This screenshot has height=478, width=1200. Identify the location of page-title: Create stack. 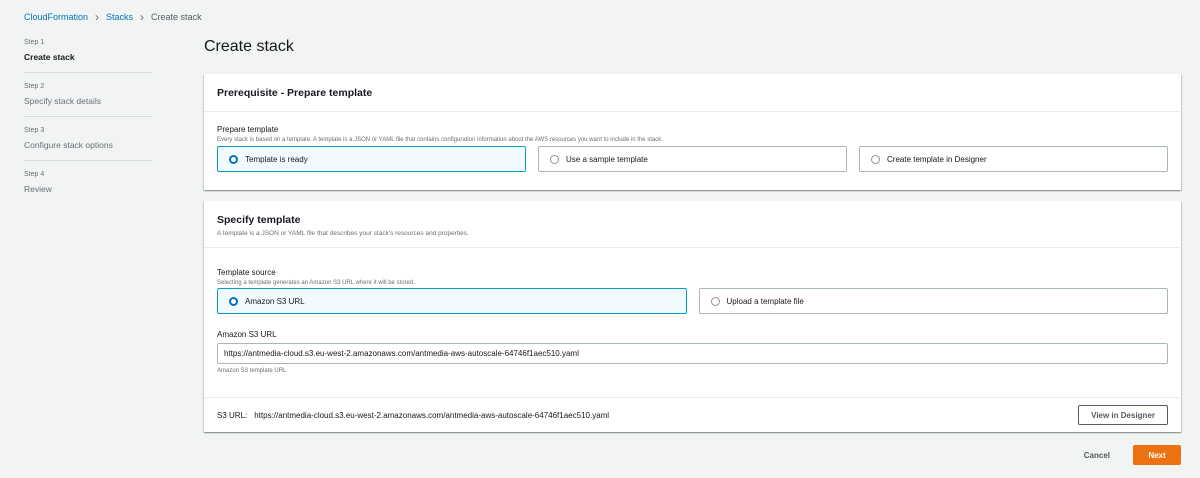
(249, 46).